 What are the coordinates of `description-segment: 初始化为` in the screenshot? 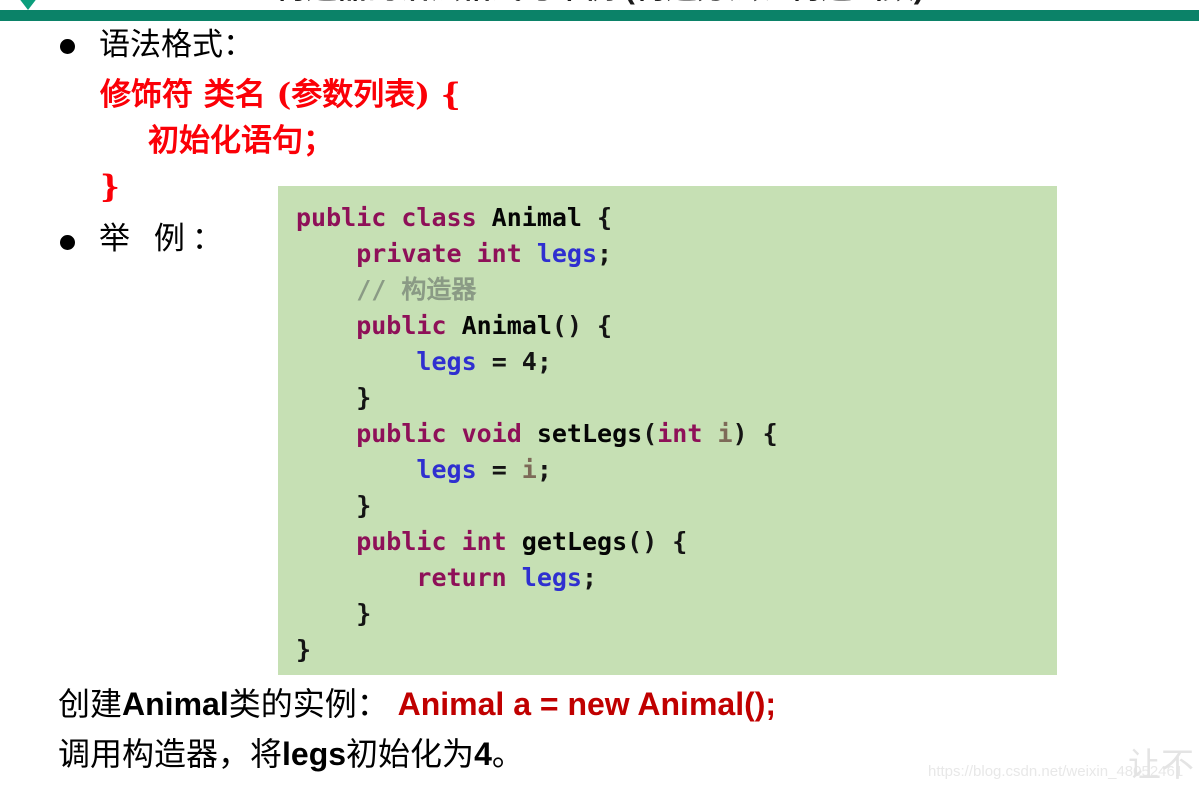 It's located at (410, 754).